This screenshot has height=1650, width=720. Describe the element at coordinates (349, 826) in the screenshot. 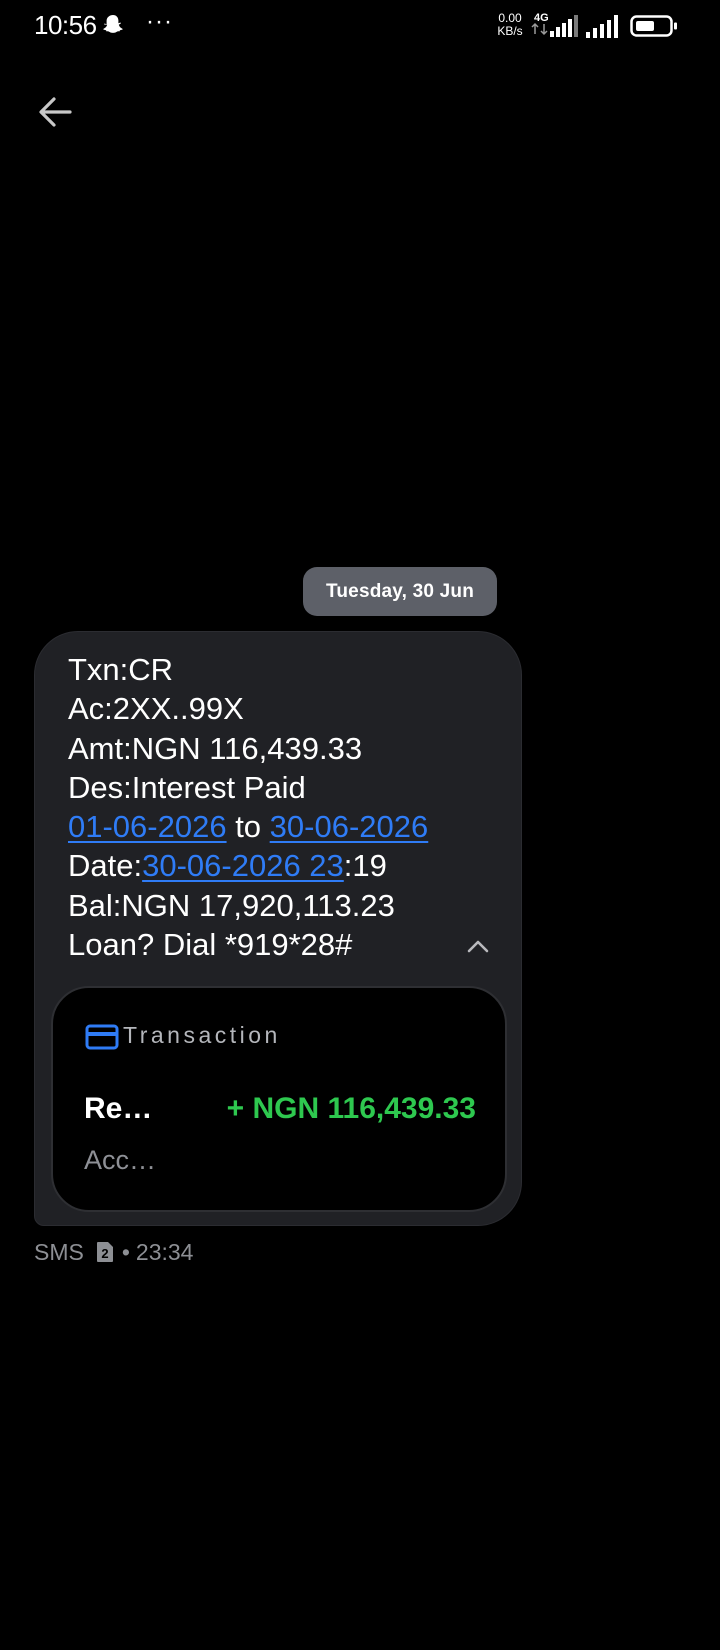

I see `date-link-end: 30-06-2026` at that location.